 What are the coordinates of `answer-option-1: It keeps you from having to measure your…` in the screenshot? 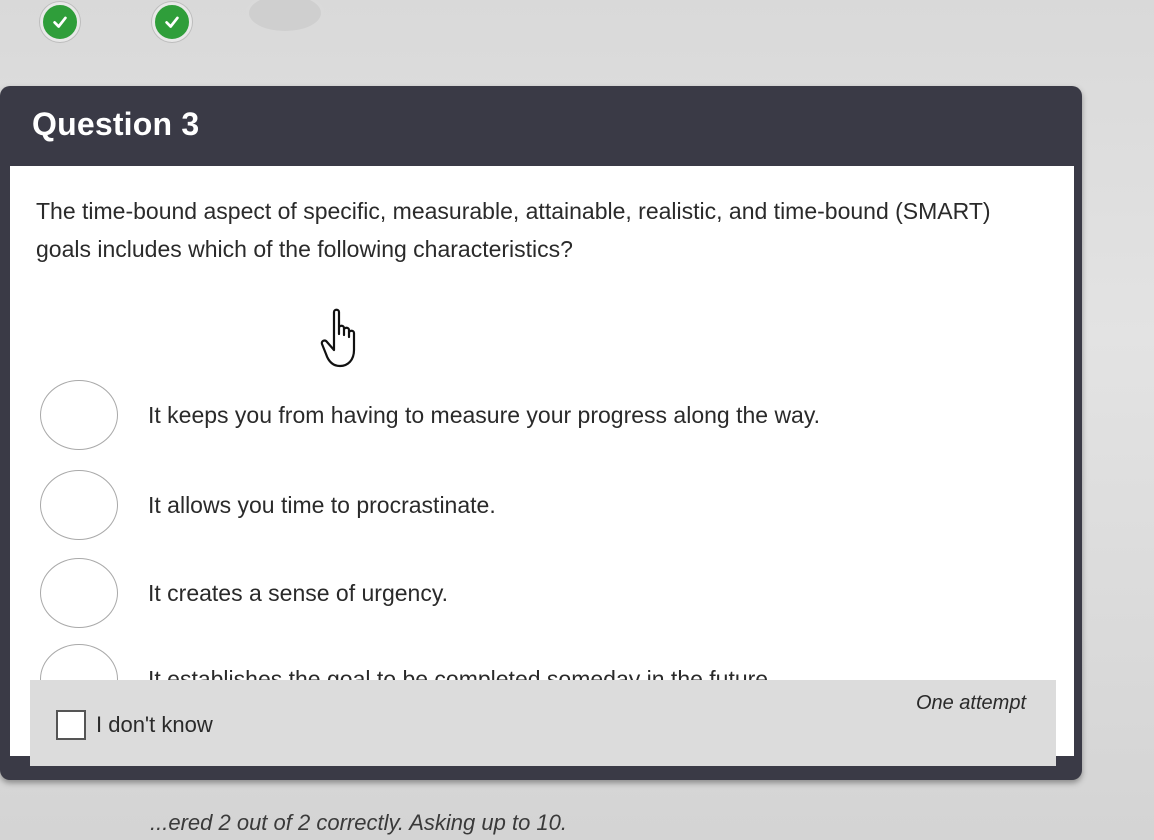 It's located at (540, 418).